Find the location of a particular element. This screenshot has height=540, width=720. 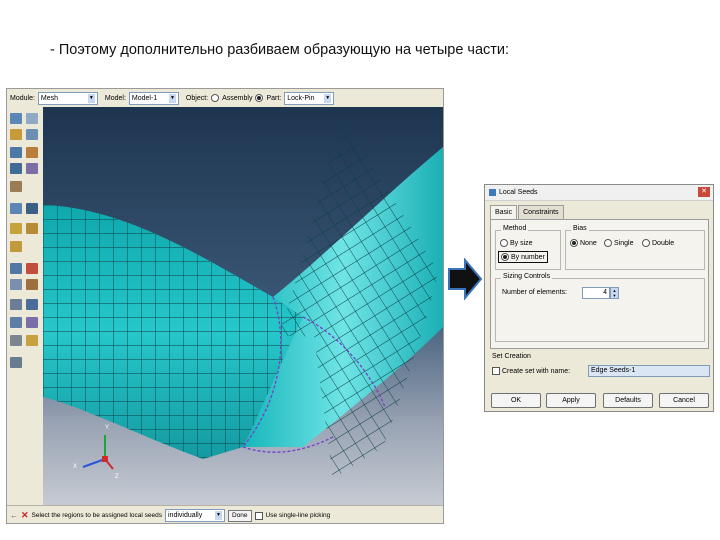

bias-none-option: None is located at coordinates (583, 243).